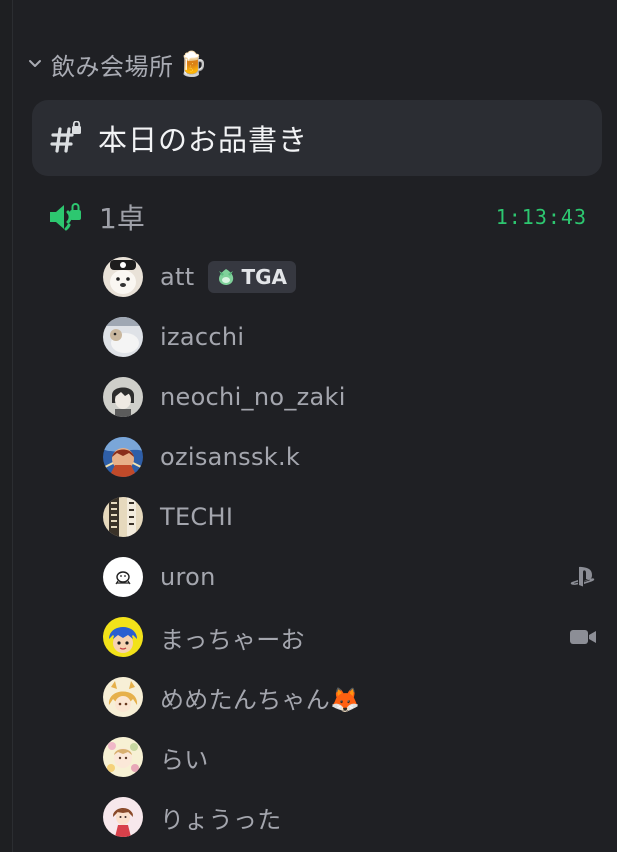 This screenshot has width=617, height=852. I want to click on voice-user-memetanchan: めめたんちゃん🦊, so click(353, 697).